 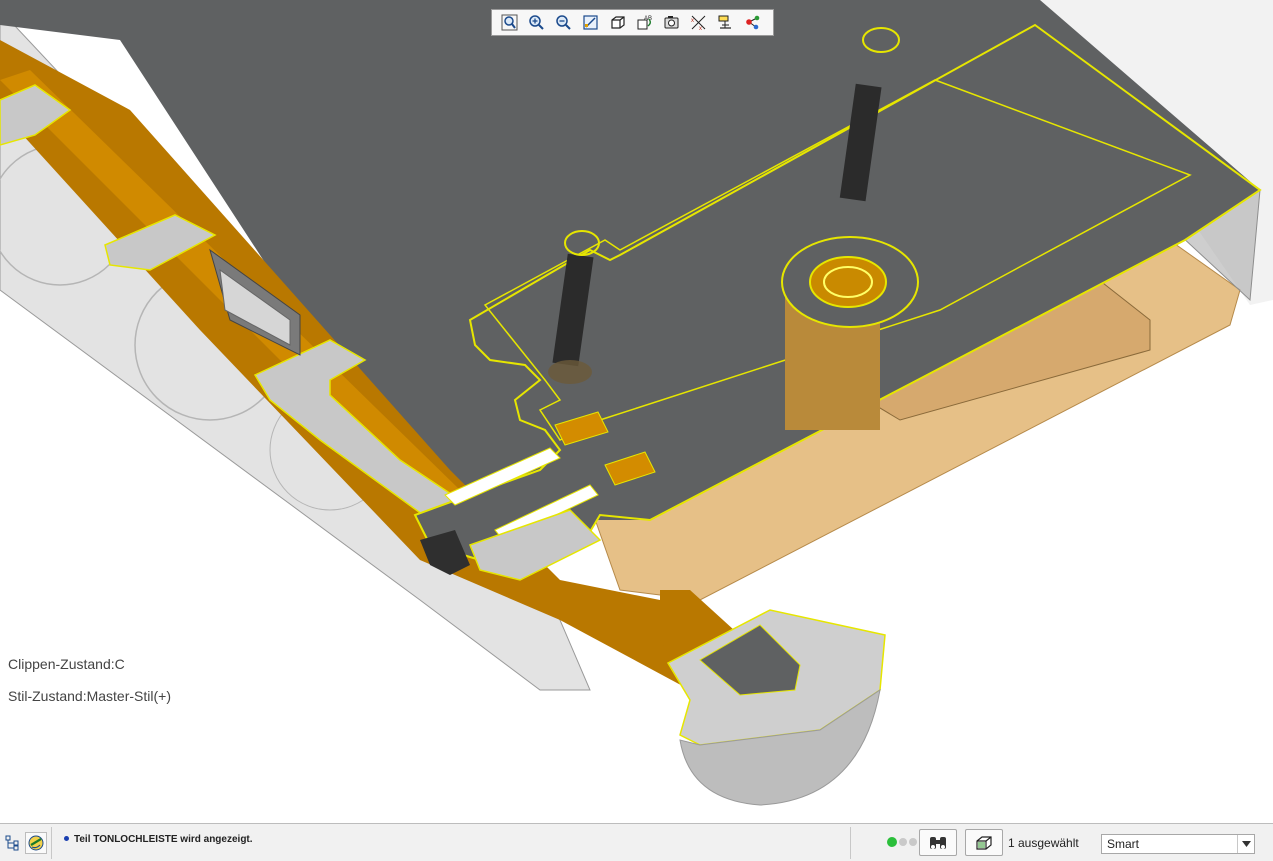 What do you see at coordinates (66, 664) in the screenshot?
I see `clip-state-label: Clippen-Zustand:C` at bounding box center [66, 664].